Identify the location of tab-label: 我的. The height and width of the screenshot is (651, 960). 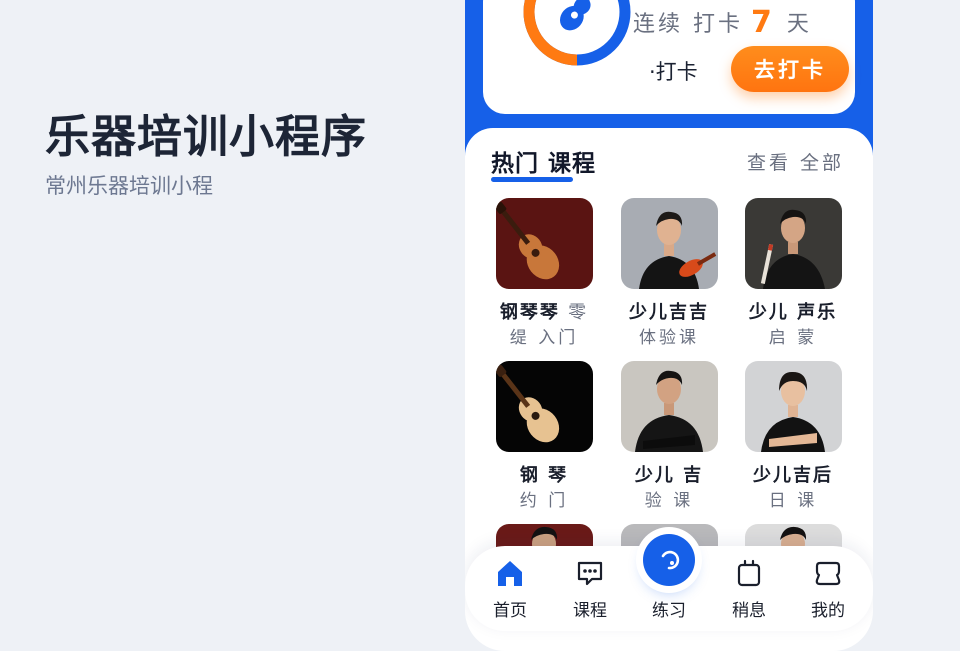
(828, 611).